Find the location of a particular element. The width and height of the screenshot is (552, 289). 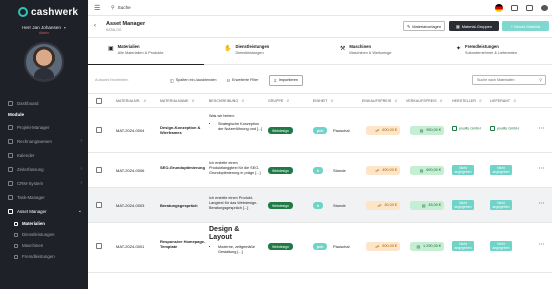

material-groups-button: ▦ Material-Gruppen is located at coordinates (474, 26).